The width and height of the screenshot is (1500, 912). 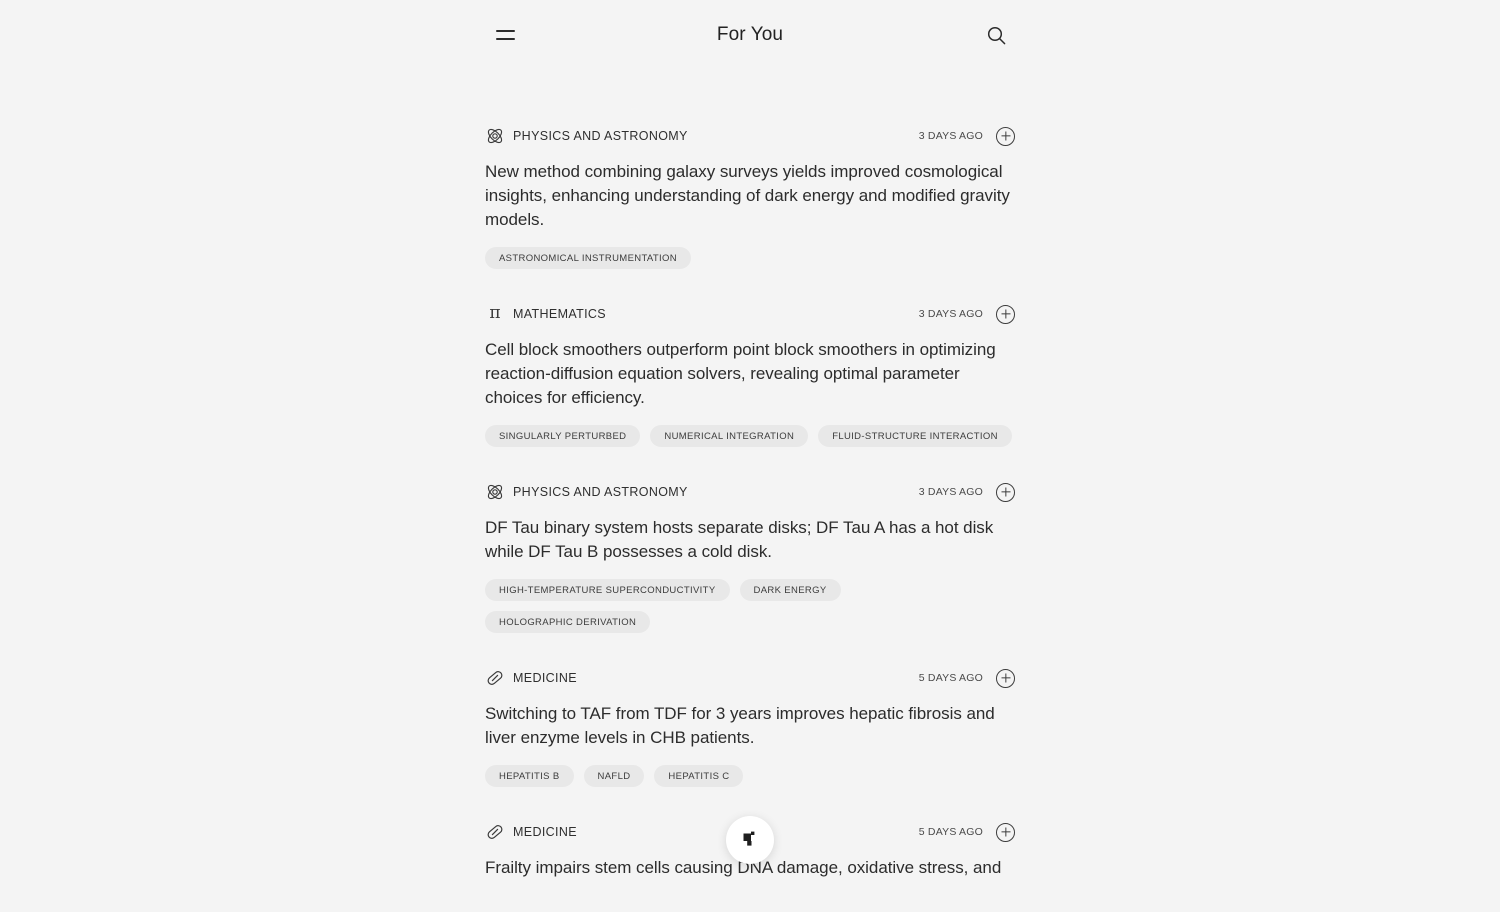 I want to click on top-bar-inner: For You, so click(x=750, y=35).